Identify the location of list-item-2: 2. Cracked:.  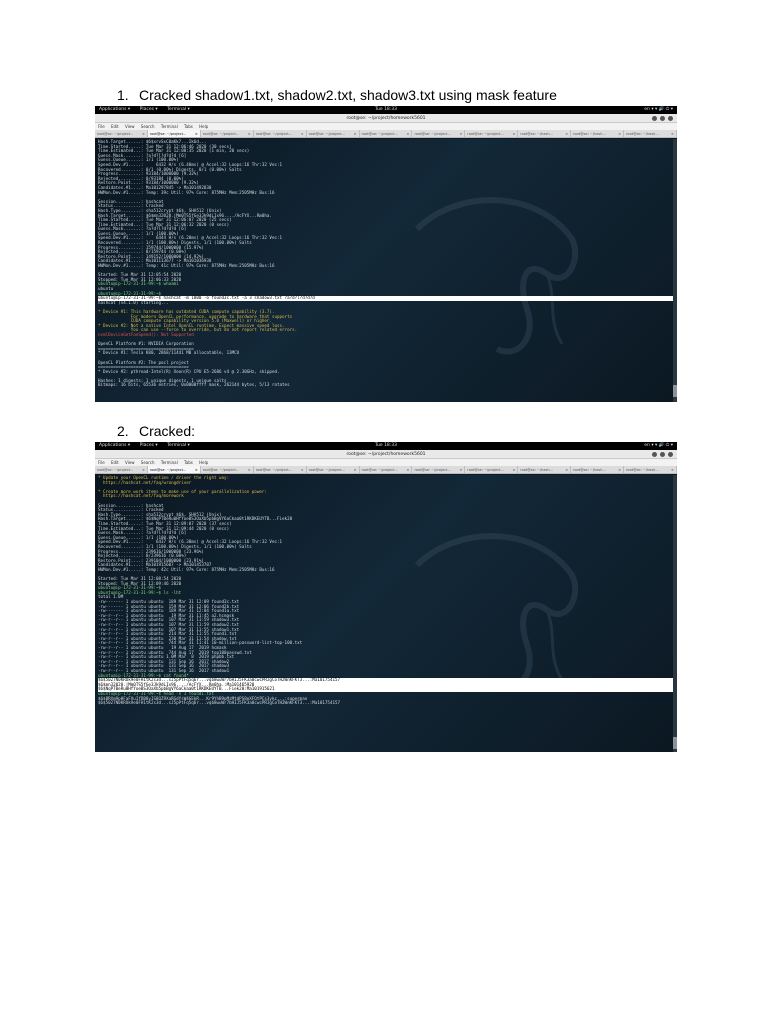
(156, 431).